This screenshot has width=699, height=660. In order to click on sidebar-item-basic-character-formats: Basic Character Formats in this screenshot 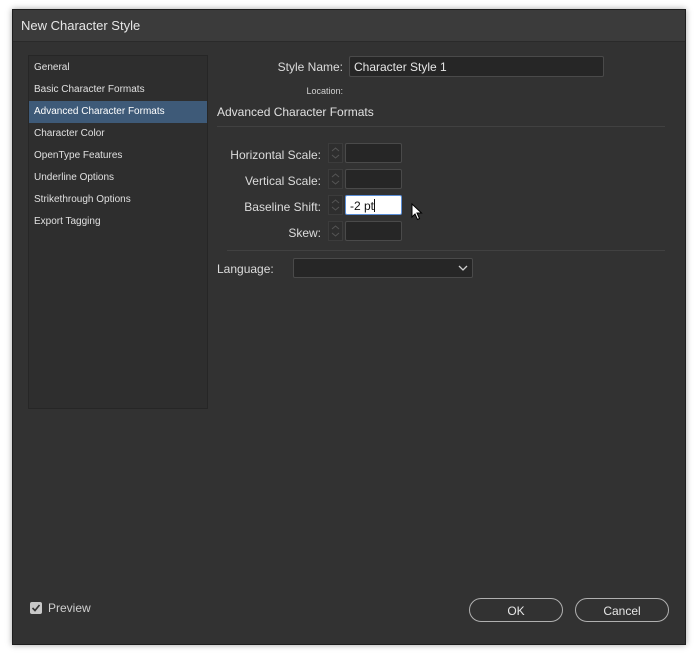, I will do `click(118, 90)`.